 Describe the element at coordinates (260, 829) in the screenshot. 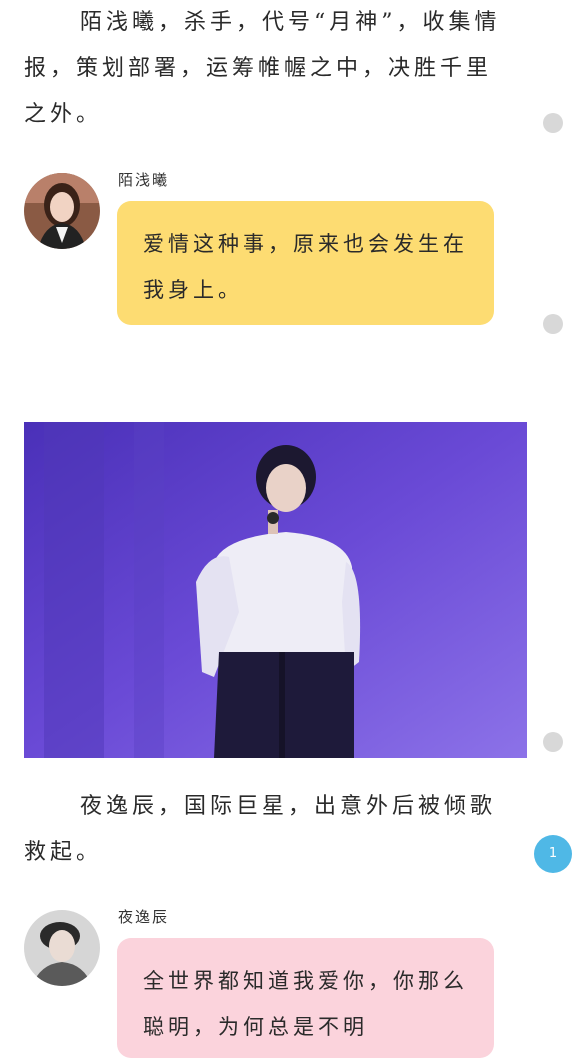

I see `intro-paragraph: 夜逸辰，国际巨星，出意外后被倾歌救起。` at that location.